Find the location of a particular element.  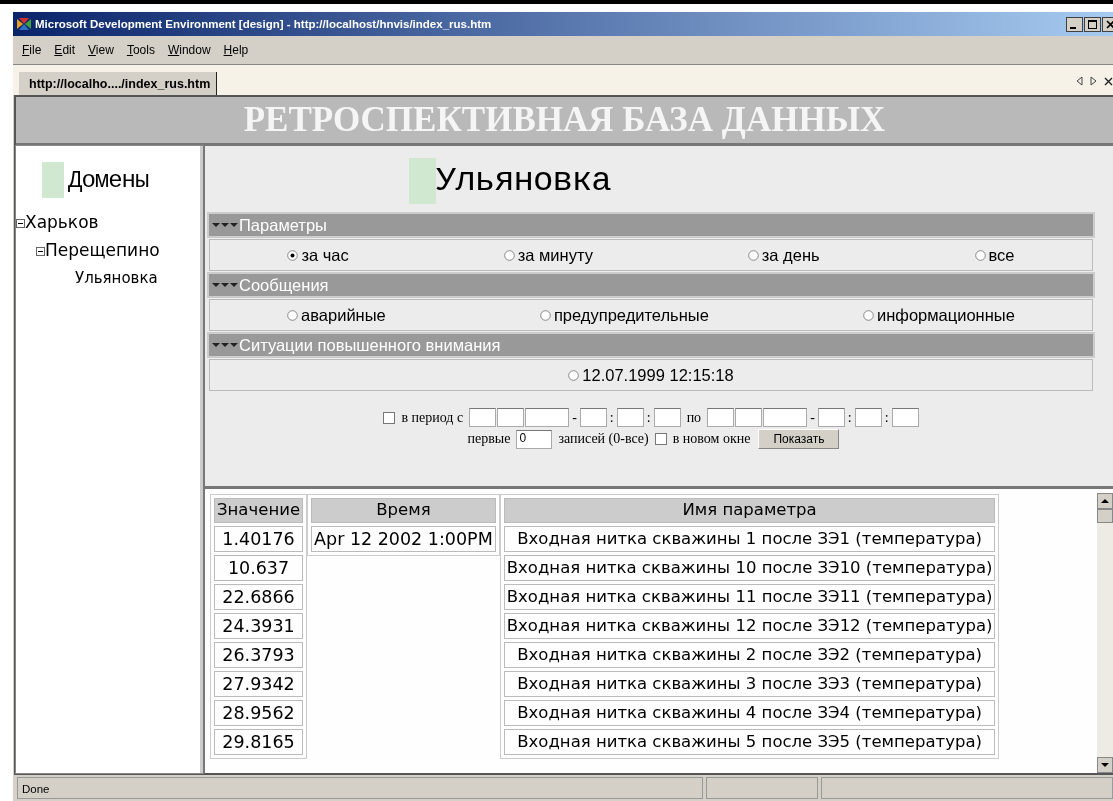

option-label: все is located at coordinates (1001, 255).